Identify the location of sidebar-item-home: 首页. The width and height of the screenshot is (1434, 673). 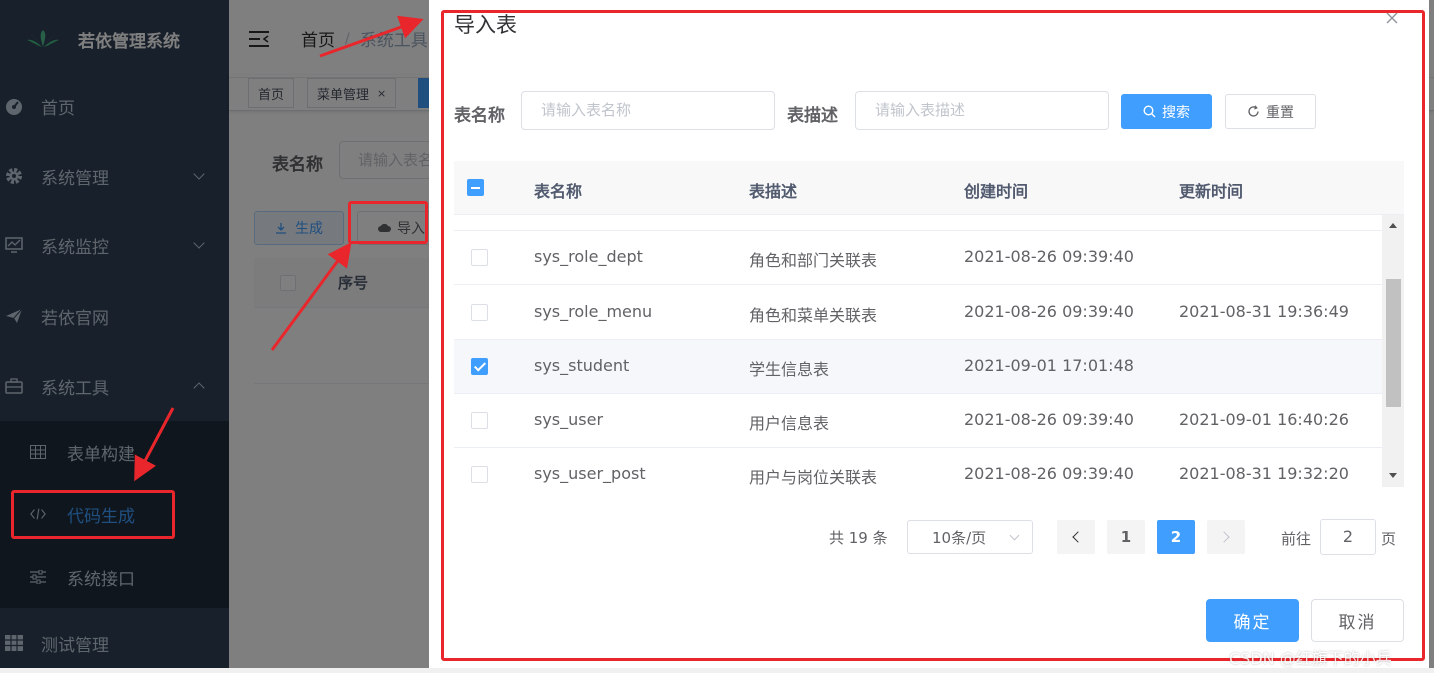
(114, 106).